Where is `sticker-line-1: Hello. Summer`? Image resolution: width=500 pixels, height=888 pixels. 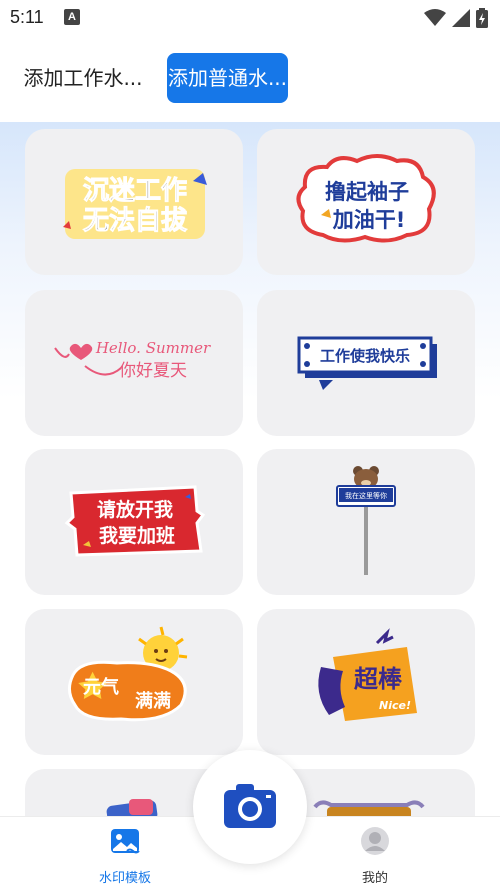
sticker-line-1: Hello. Summer is located at coordinates (153, 348).